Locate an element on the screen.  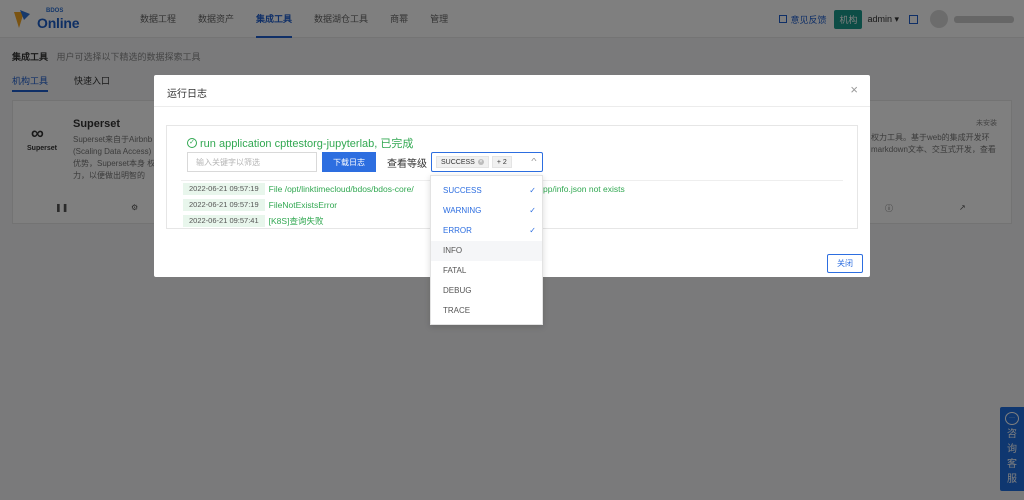
level-option-warning: WARNING ✓ is located at coordinates (486, 211).